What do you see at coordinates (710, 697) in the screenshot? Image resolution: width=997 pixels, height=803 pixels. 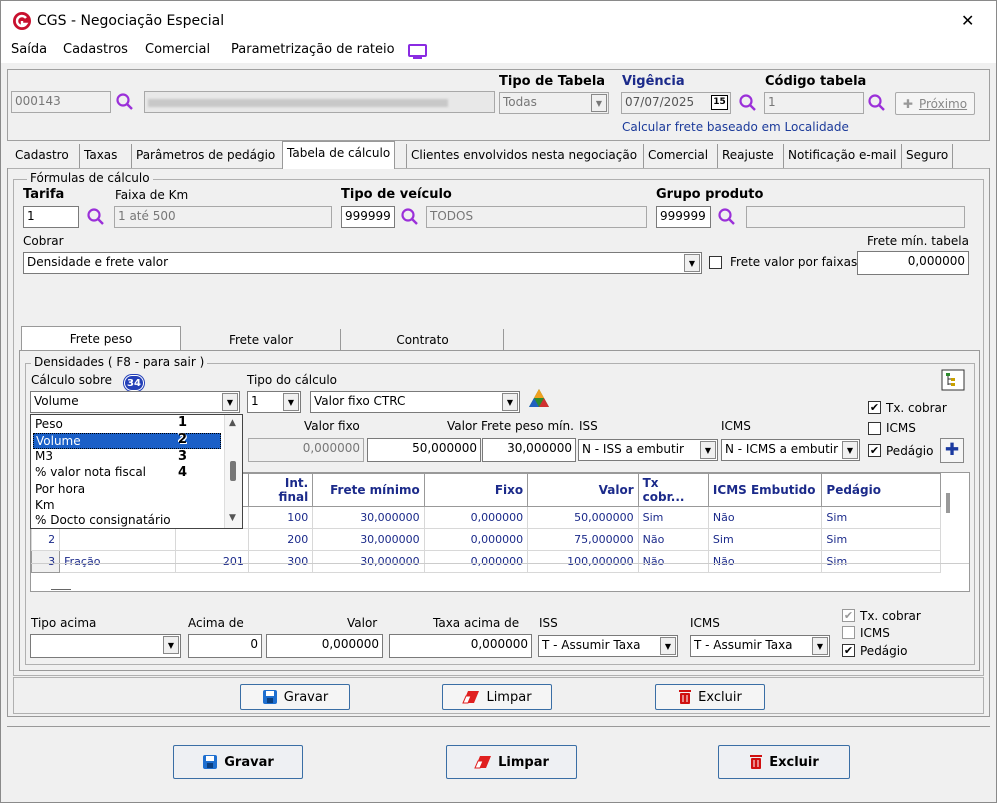 I see `inner-excluir-button: Excluir` at bounding box center [710, 697].